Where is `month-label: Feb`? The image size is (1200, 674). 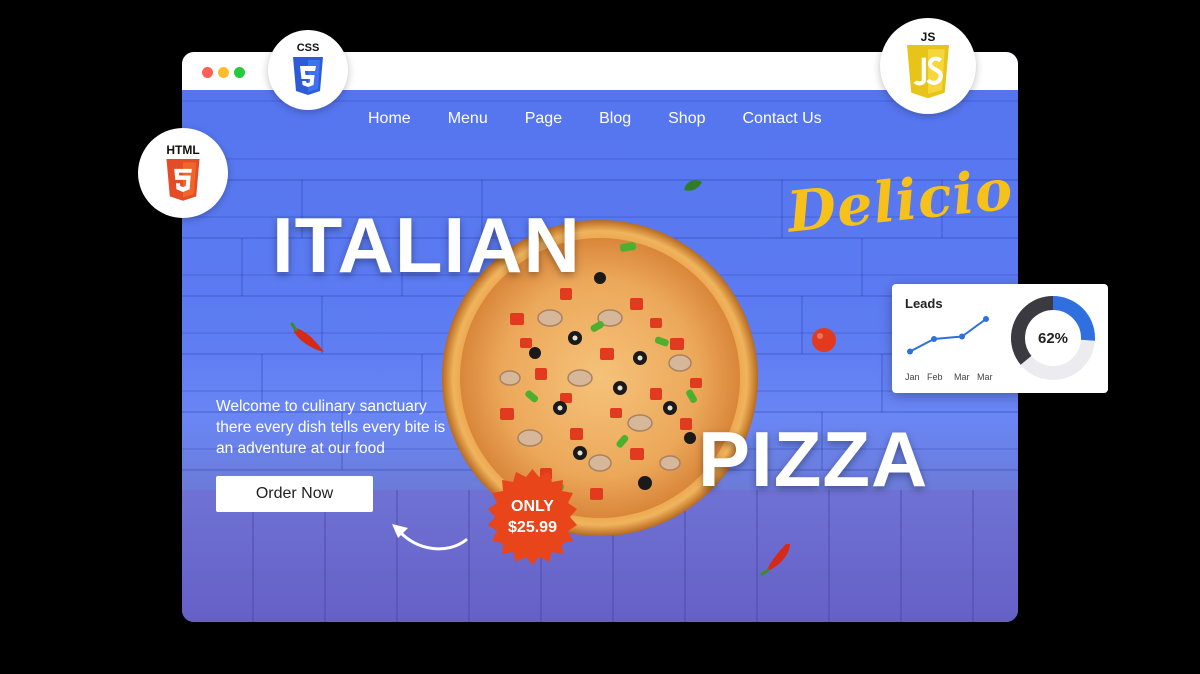
month-label: Feb is located at coordinates (935, 377).